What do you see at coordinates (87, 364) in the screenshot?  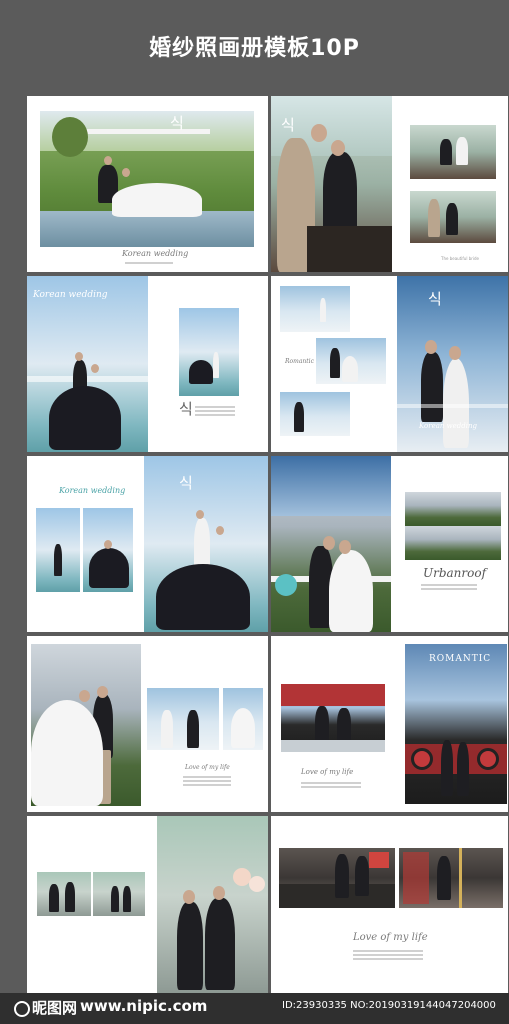 I see `photo-glass-deck-couple` at bounding box center [87, 364].